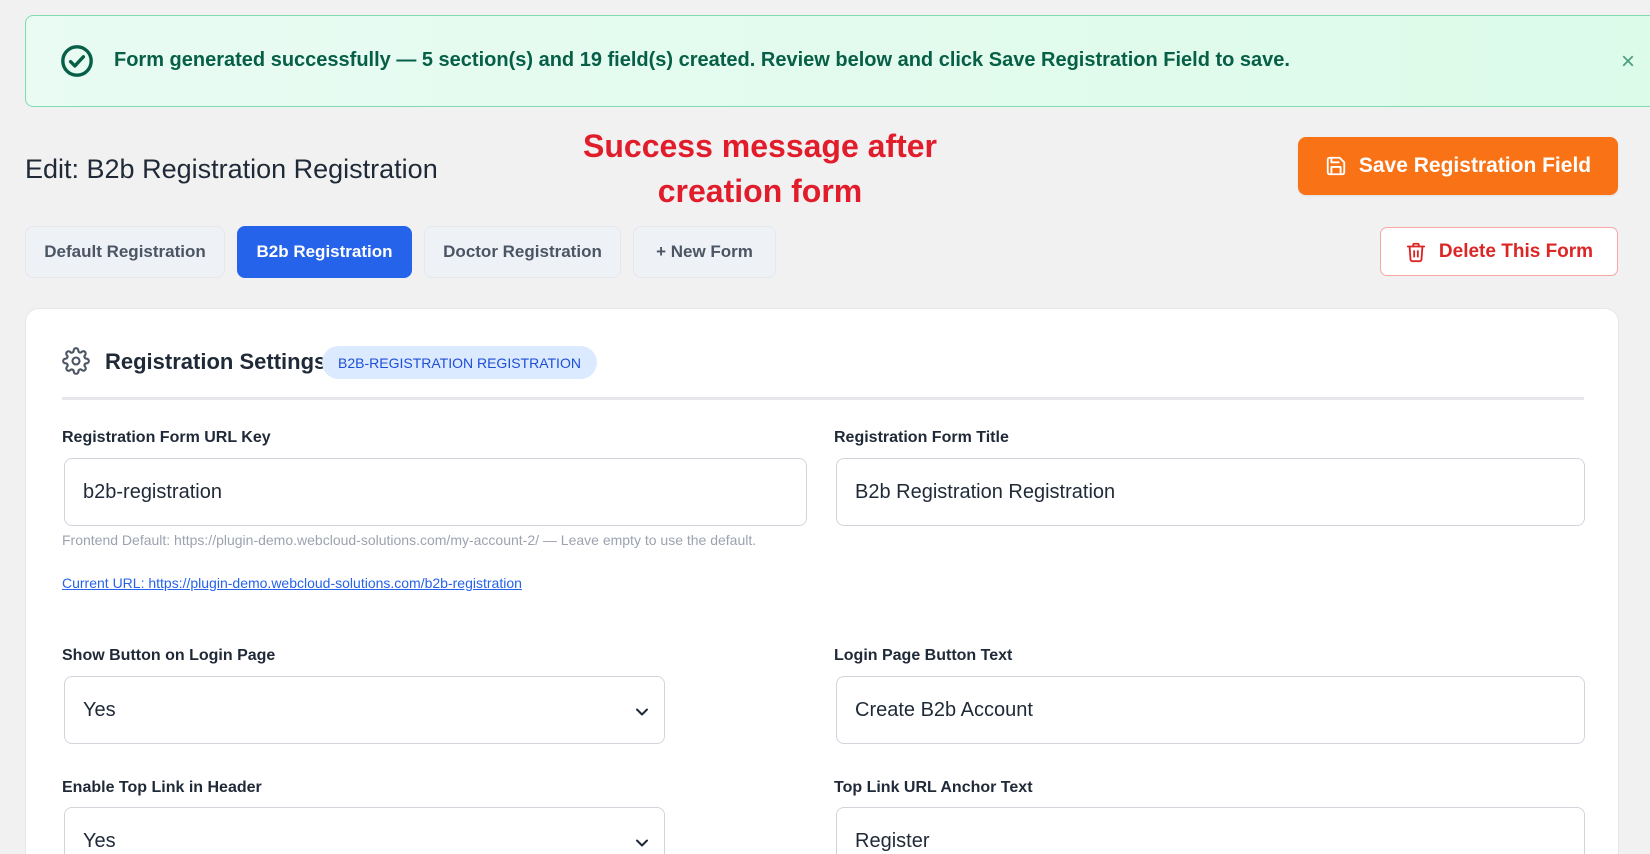 Image resolution: width=1650 pixels, height=854 pixels. I want to click on card-title: Registration Settings, so click(216, 361).